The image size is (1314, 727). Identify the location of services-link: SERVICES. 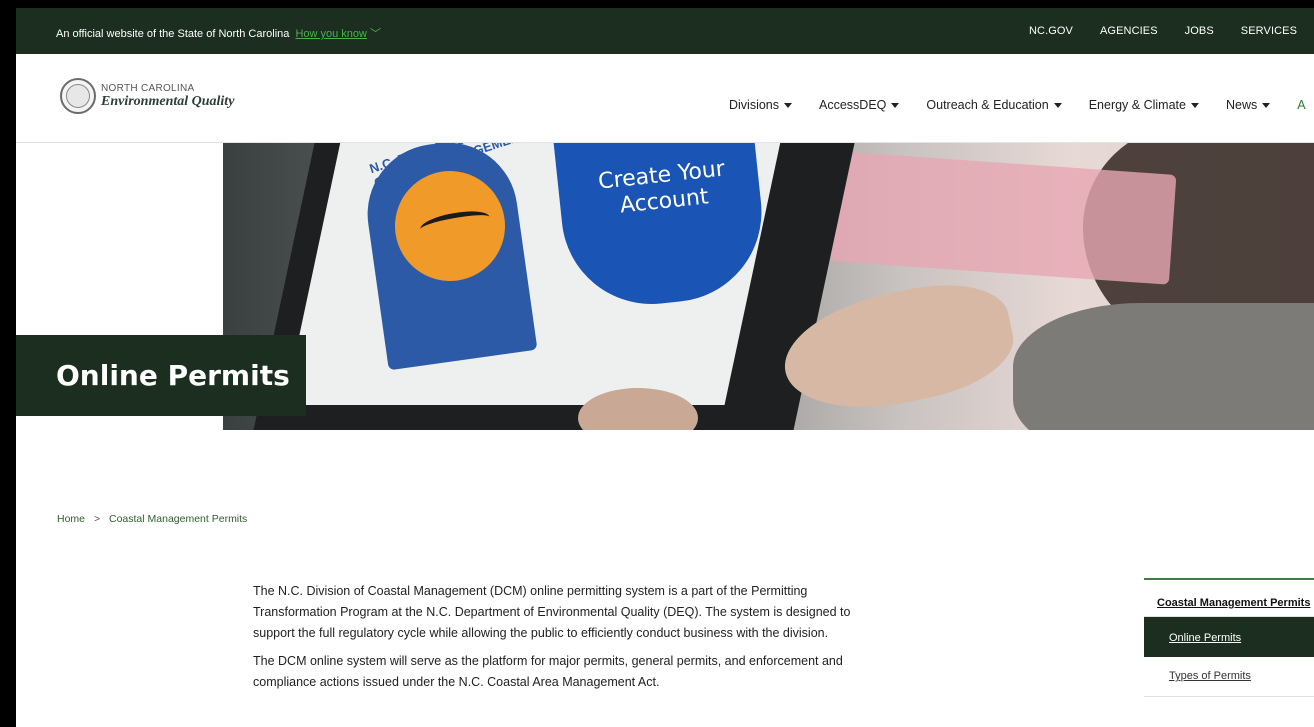
(1269, 31).